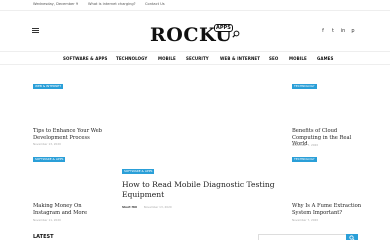 The image size is (390, 240). Describe the element at coordinates (112, 4) in the screenshot. I see `top-link-internet-charging: What is internet charging?` at that location.